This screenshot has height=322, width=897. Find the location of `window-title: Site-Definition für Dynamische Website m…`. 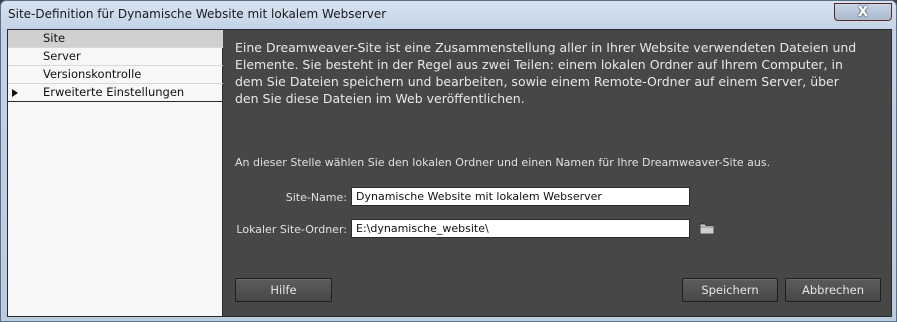

window-title: Site-Definition für Dynamische Website m… is located at coordinates (197, 14).